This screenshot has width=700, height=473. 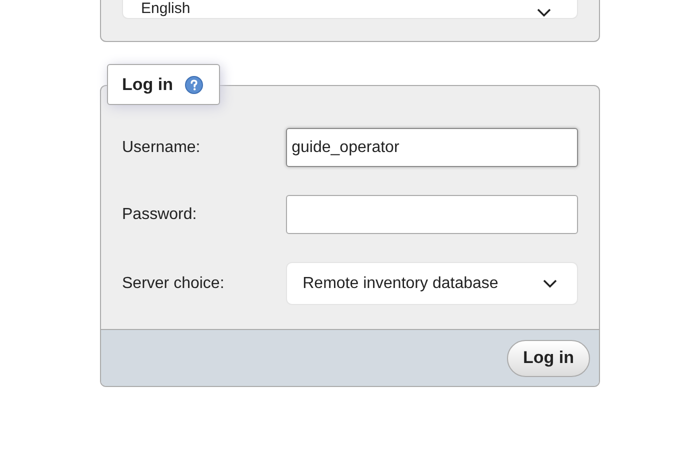 What do you see at coordinates (160, 214) in the screenshot?
I see `field-label: Password:` at bounding box center [160, 214].